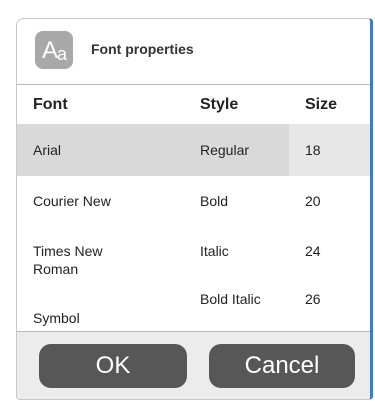 The width and height of the screenshot is (375, 402). Describe the element at coordinates (113, 366) in the screenshot. I see `ok-button: OK` at that location.